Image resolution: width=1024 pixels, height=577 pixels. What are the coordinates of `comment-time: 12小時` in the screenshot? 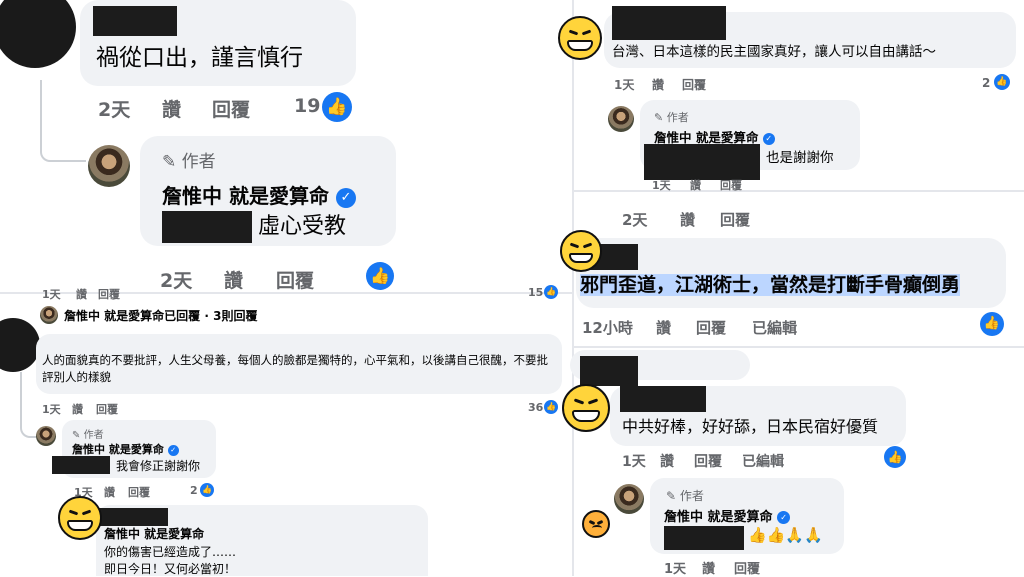 It's located at (607, 327).